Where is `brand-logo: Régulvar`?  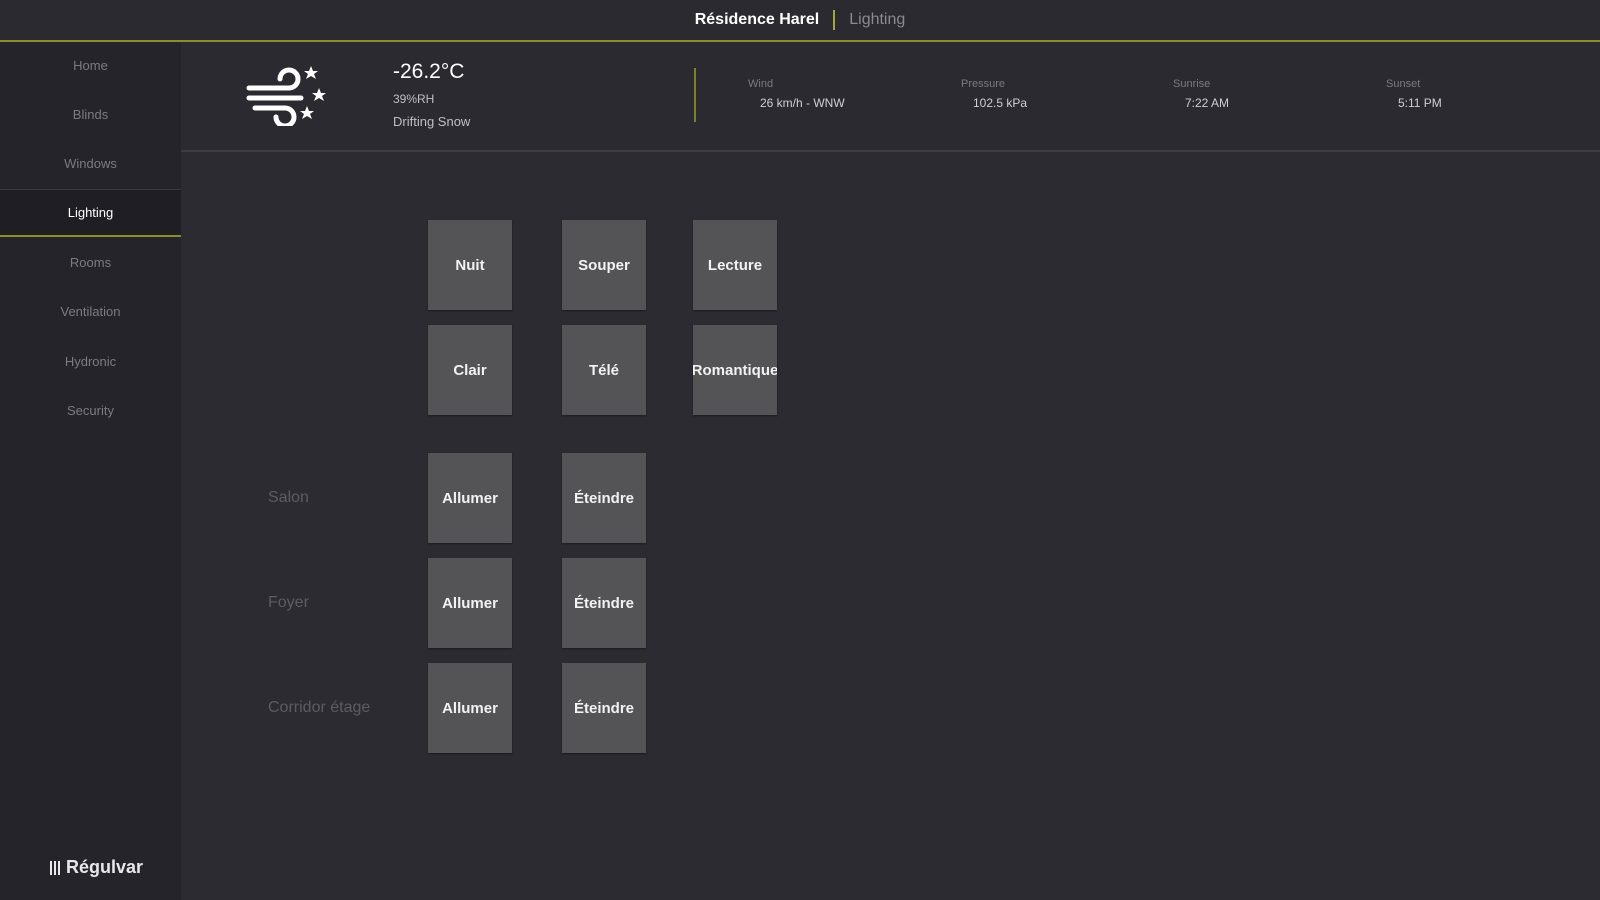 brand-logo: Régulvar is located at coordinates (96, 867).